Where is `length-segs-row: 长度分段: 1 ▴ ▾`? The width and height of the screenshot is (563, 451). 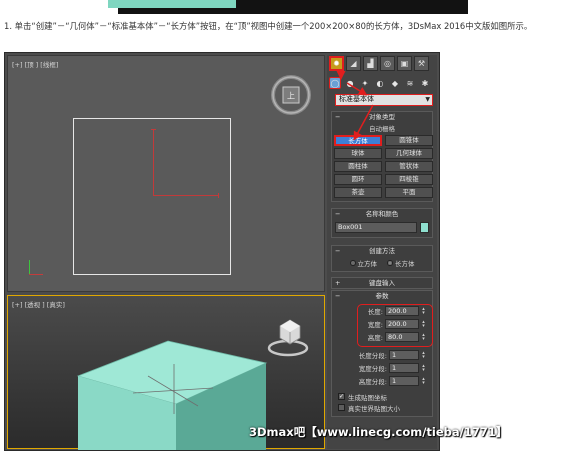
length-segs-row: 长度分段: 1 ▴ ▾ is located at coordinates (382, 354).